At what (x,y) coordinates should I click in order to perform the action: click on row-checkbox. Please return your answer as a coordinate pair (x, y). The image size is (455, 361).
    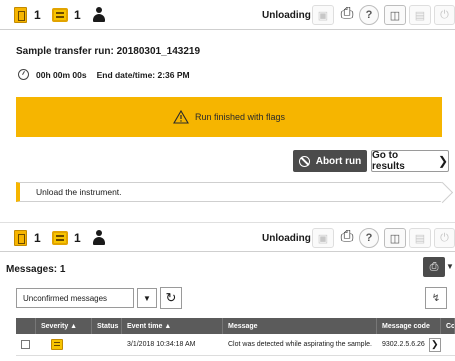
    Looking at the image, I should click on (25, 344).